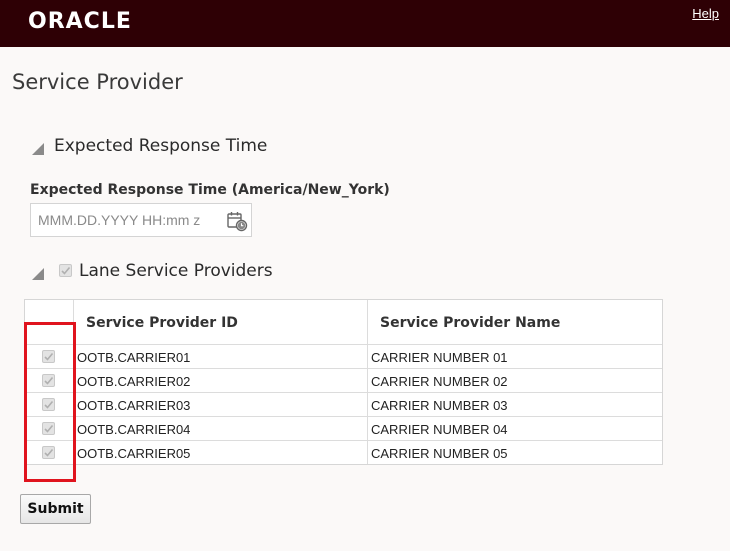 The width and height of the screenshot is (730, 551). I want to click on cell-provider-id: OOTB.CARRIER02, so click(134, 381).